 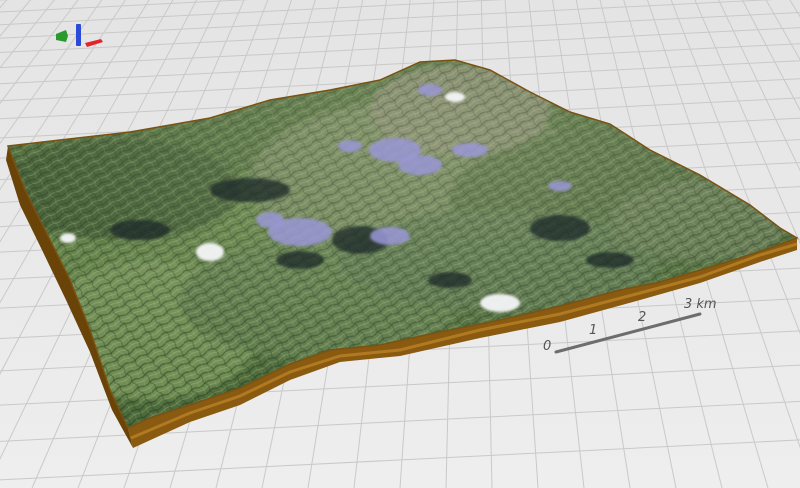 I want to click on x-axis-icon, so click(x=94, y=43).